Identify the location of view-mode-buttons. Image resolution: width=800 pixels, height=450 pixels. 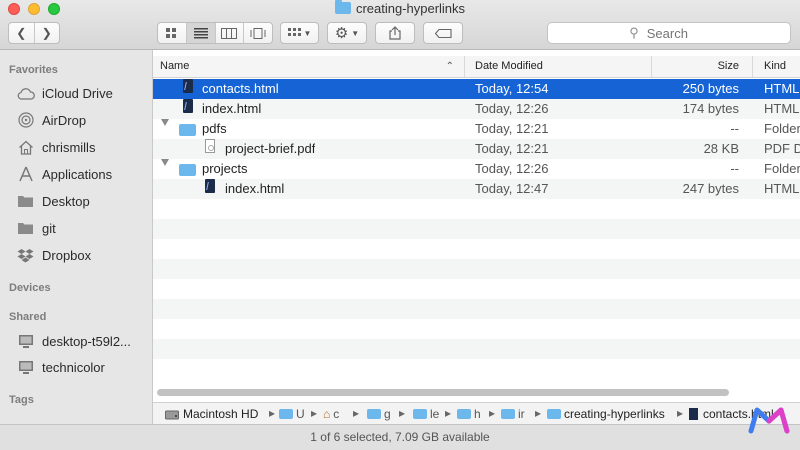
(215, 33).